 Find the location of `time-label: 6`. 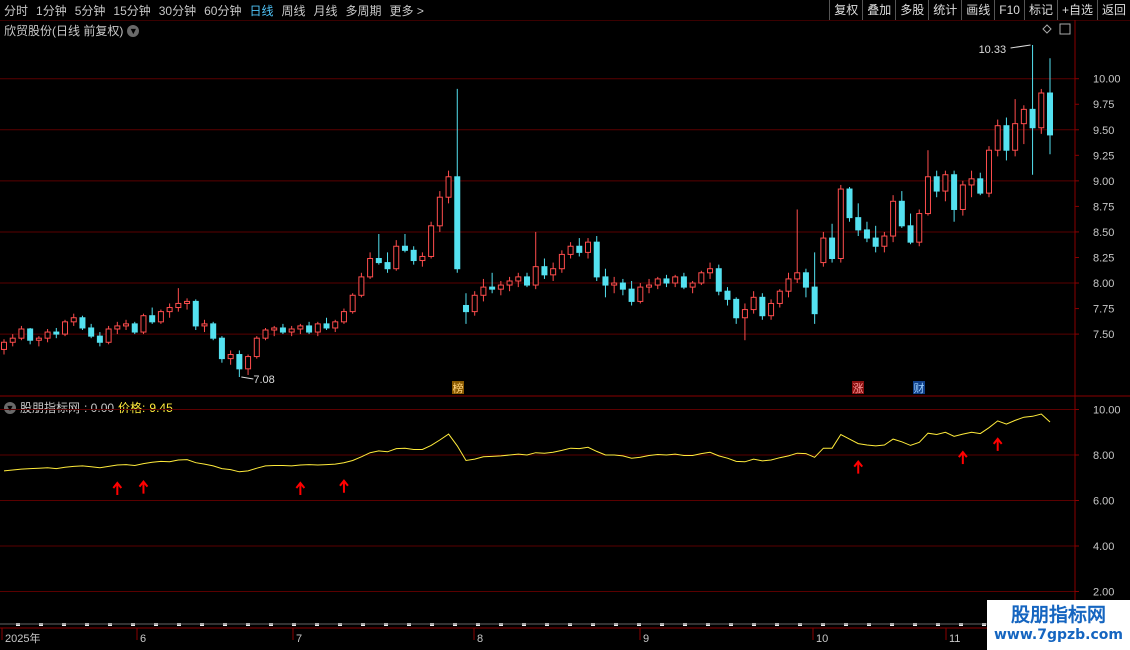

time-label: 6 is located at coordinates (143, 639).